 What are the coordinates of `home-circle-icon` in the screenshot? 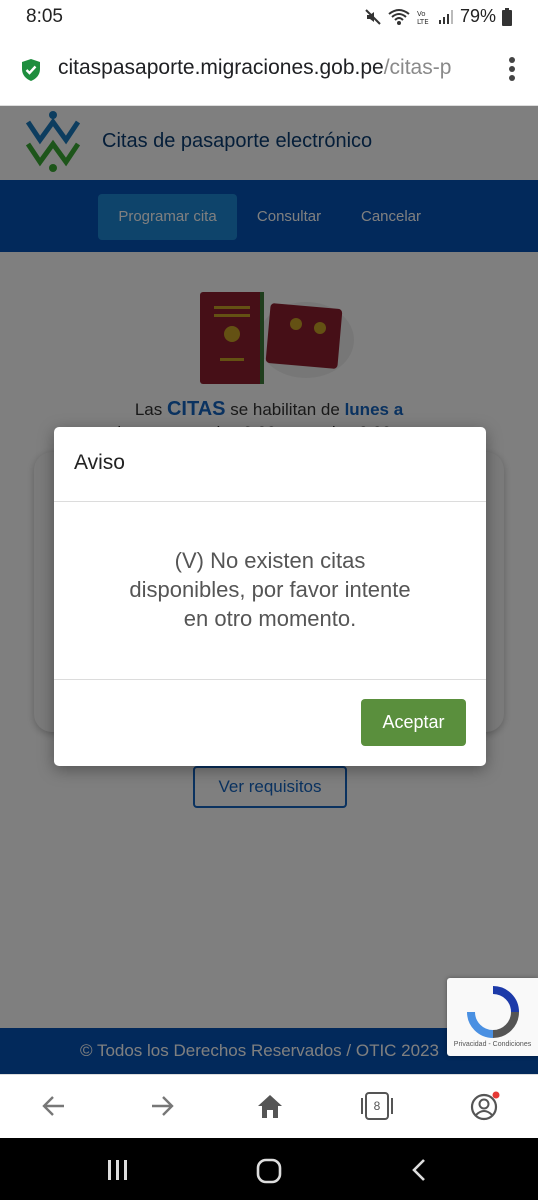 It's located at (269, 1173).